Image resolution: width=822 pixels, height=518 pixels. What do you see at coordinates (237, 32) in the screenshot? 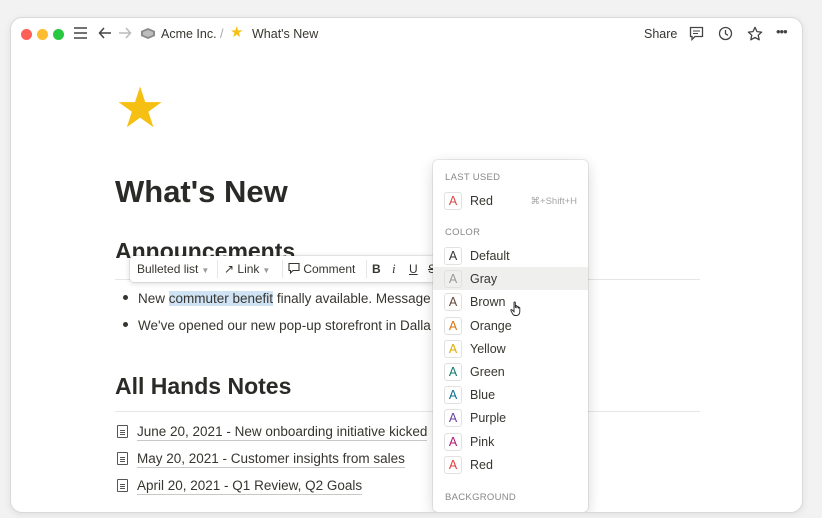
I see `star-icon: ★` at bounding box center [237, 32].